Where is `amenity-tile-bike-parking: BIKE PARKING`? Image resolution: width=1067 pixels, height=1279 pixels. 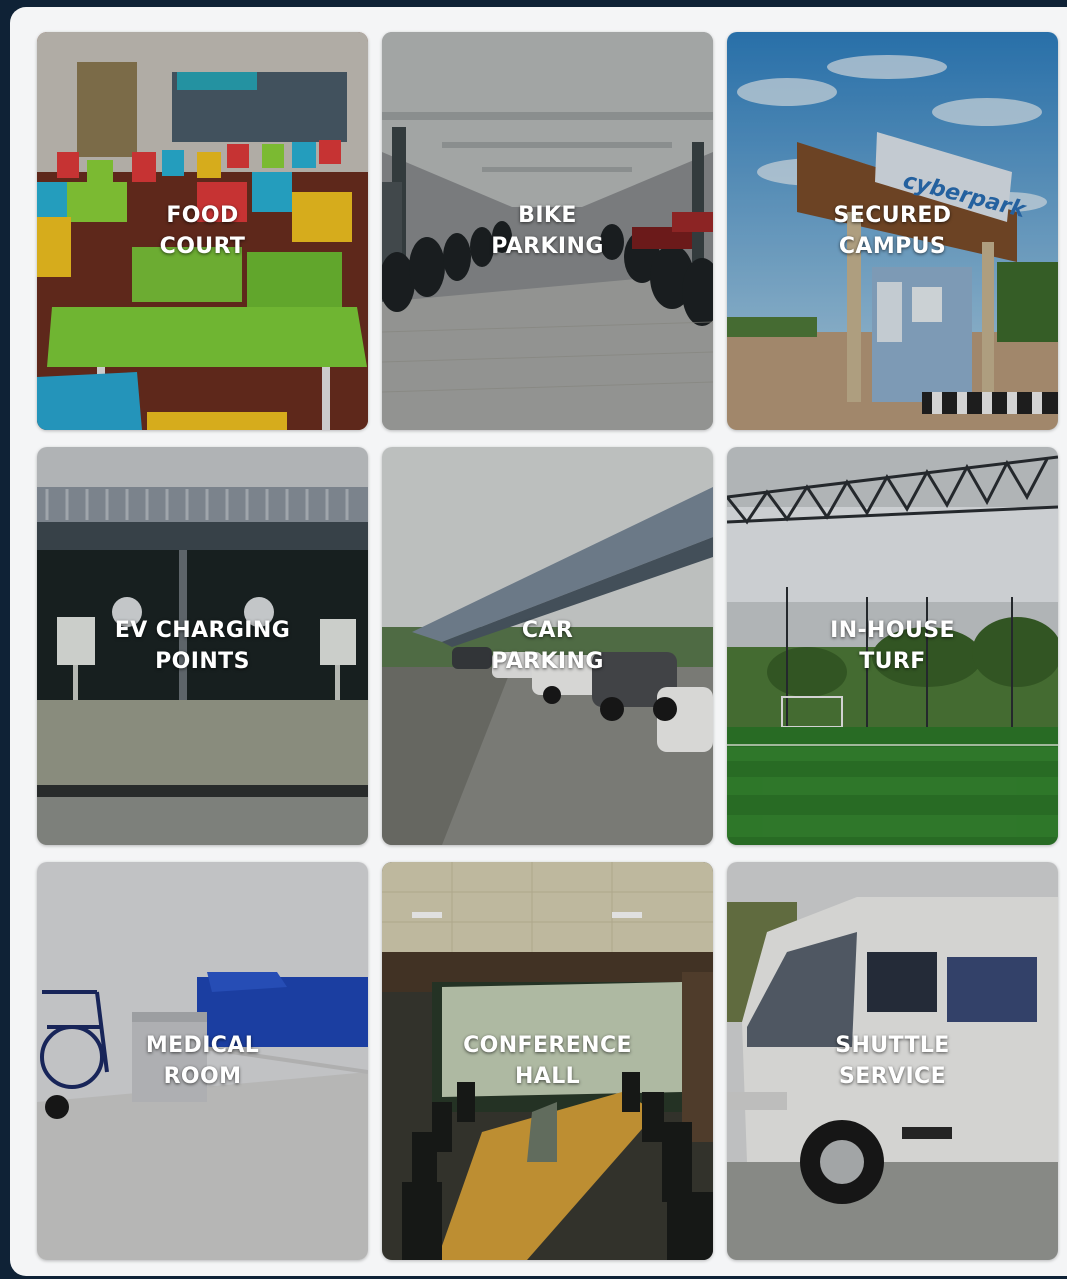
amenity-tile-bike-parking: BIKE PARKING is located at coordinates (547, 231).